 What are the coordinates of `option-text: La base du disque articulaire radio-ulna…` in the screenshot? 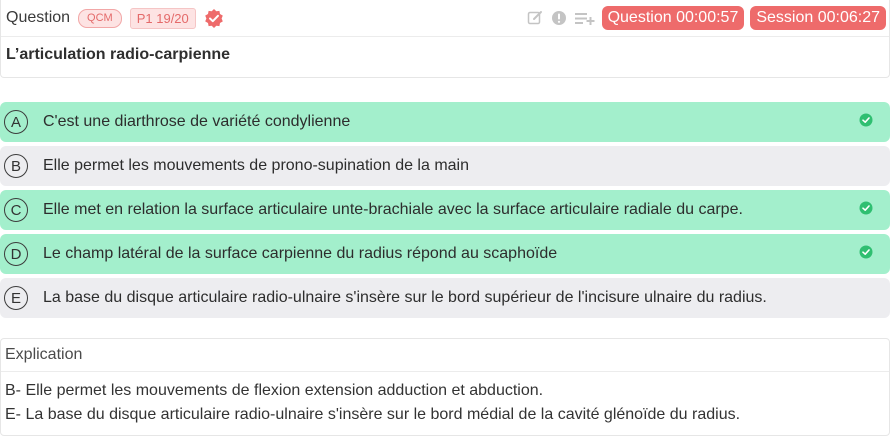 It's located at (405, 297).